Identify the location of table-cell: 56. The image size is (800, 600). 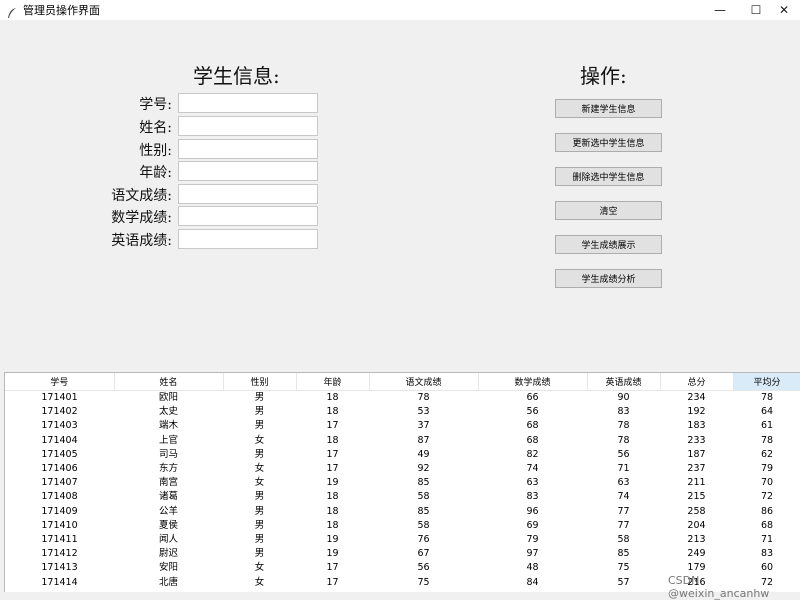
(532, 412).